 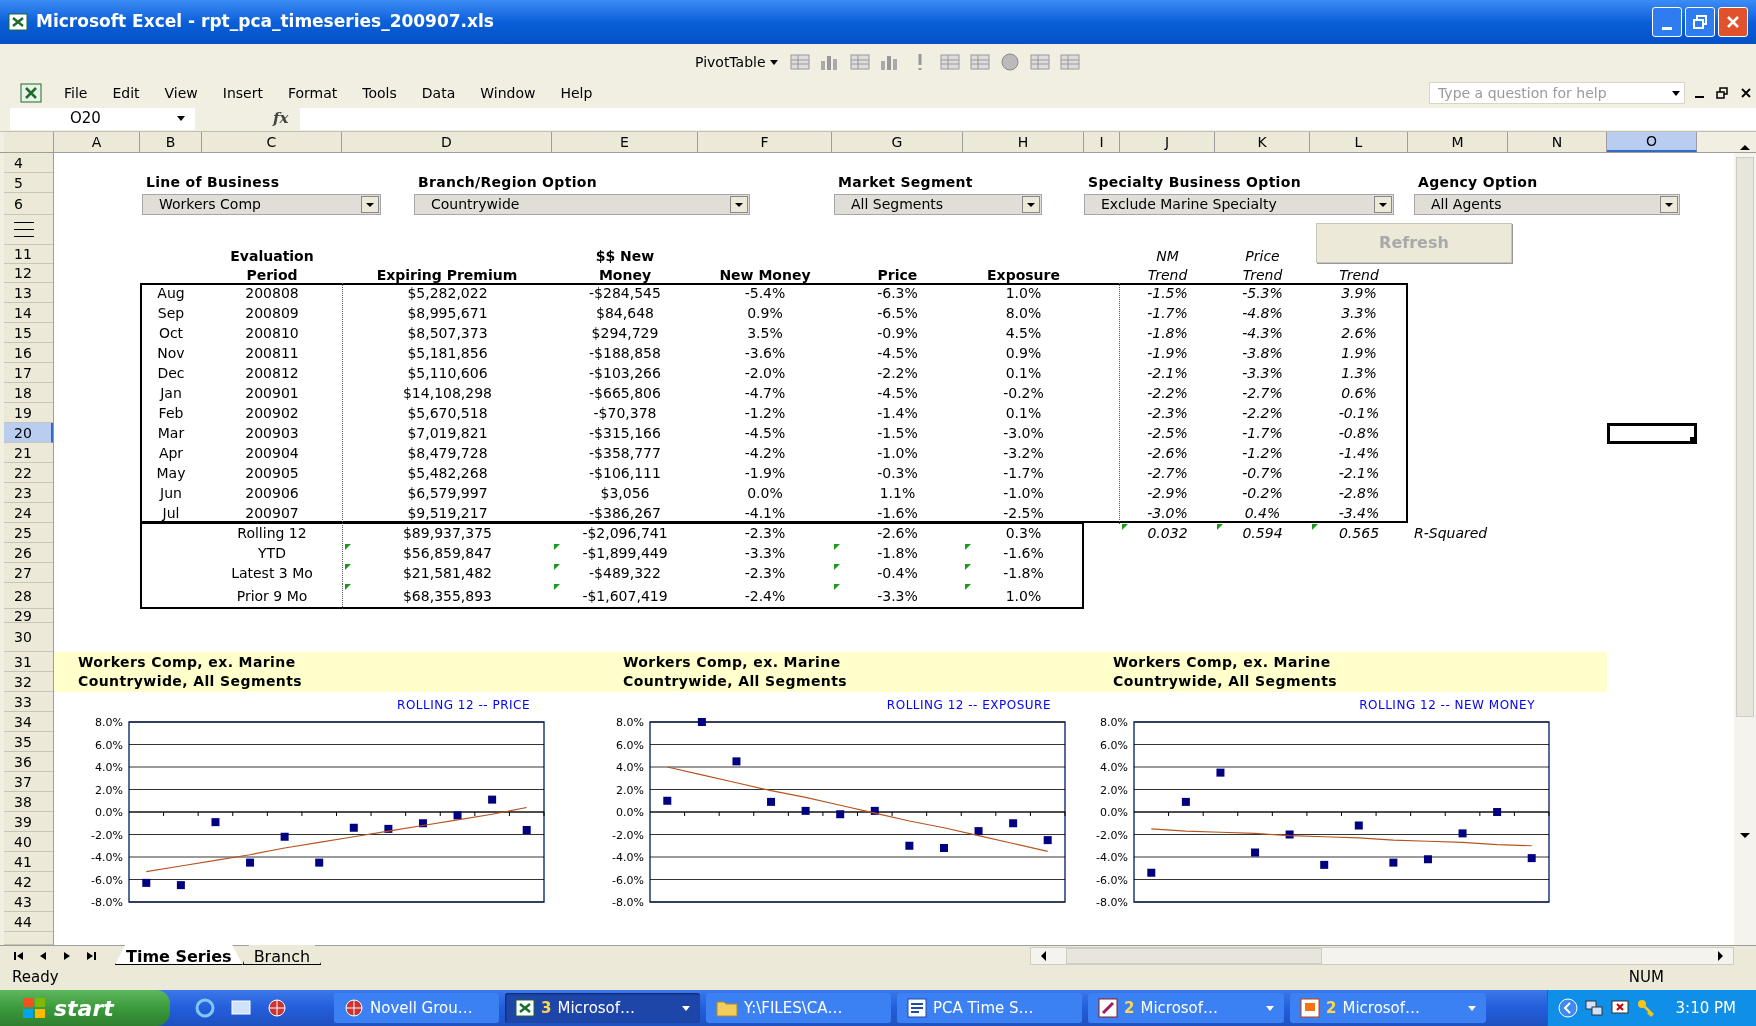 I want to click on row-header: 13, so click(x=28, y=293).